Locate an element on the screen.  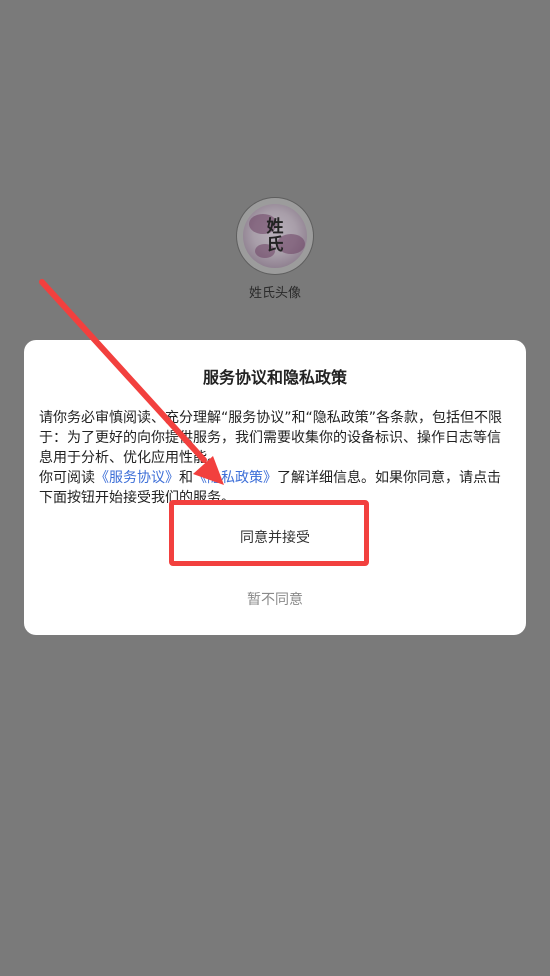
app-logo-glyph-1: 姓 is located at coordinates (275, 227).